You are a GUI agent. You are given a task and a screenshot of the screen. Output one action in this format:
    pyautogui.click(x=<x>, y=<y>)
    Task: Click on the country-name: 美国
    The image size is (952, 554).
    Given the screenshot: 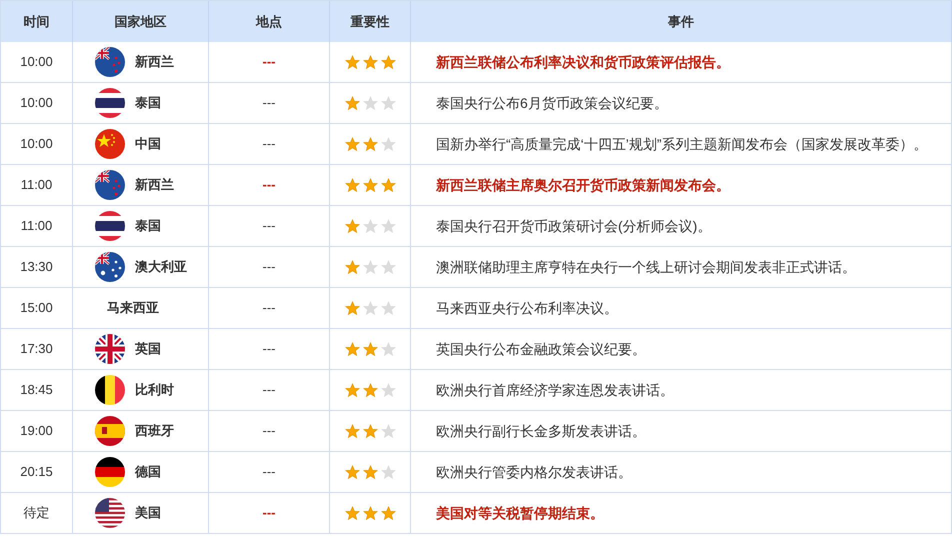 What is the action you would take?
    pyautogui.click(x=148, y=513)
    